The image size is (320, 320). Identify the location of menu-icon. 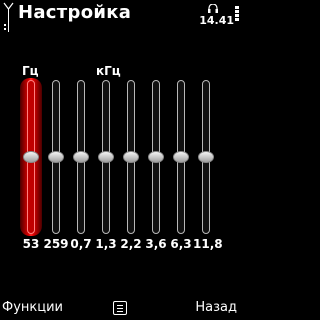
(120, 308).